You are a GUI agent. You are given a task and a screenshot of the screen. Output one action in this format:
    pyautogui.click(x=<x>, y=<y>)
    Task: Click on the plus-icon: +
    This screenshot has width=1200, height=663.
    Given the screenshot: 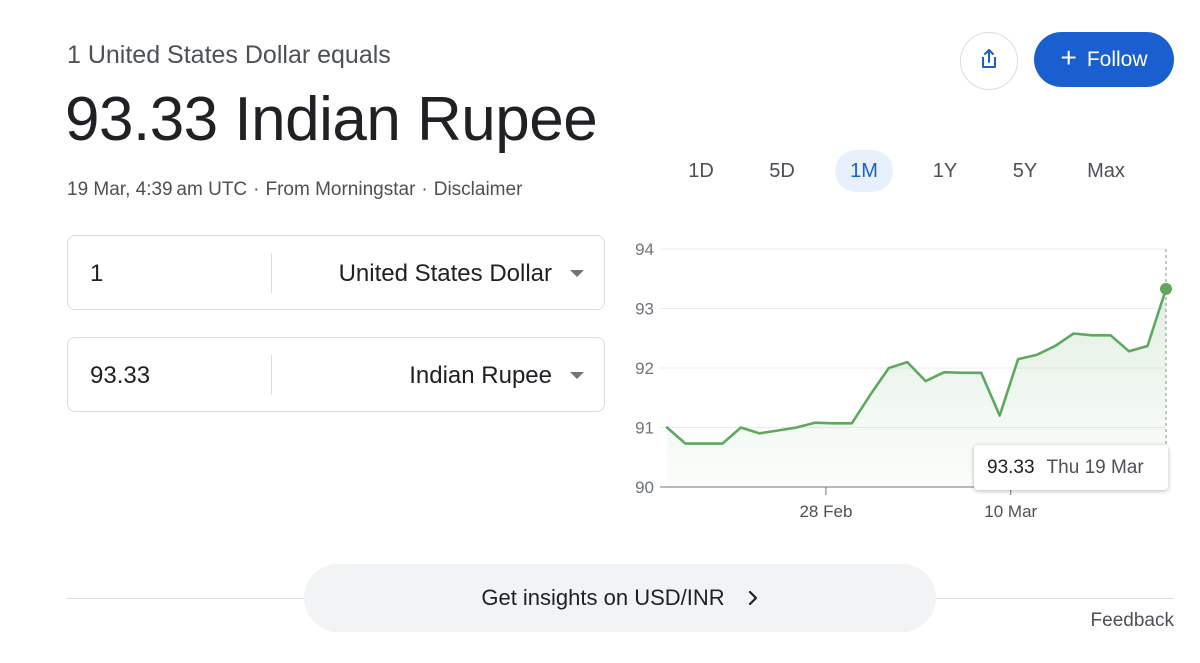 What is the action you would take?
    pyautogui.click(x=1068, y=57)
    